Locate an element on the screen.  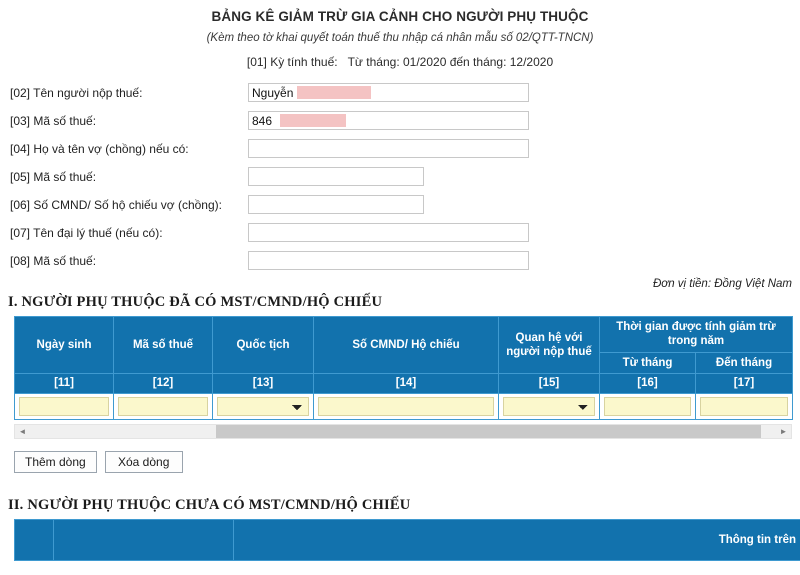
col-code-11: [11] is located at coordinates (64, 384).